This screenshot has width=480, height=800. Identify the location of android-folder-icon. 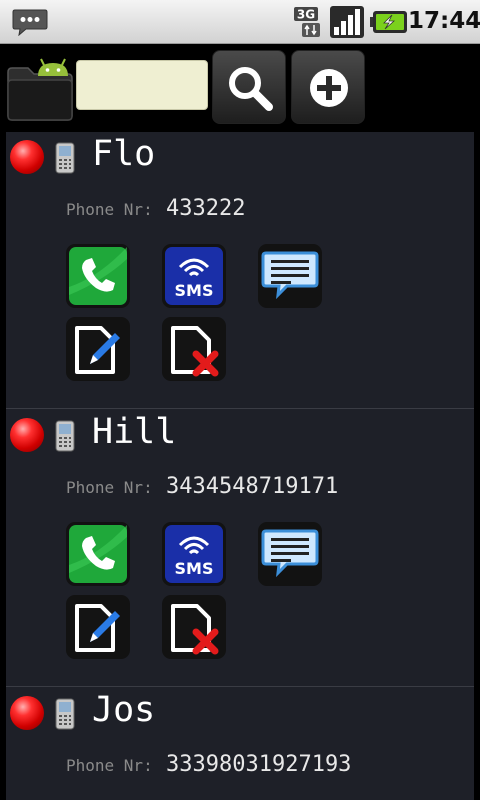
(40, 89).